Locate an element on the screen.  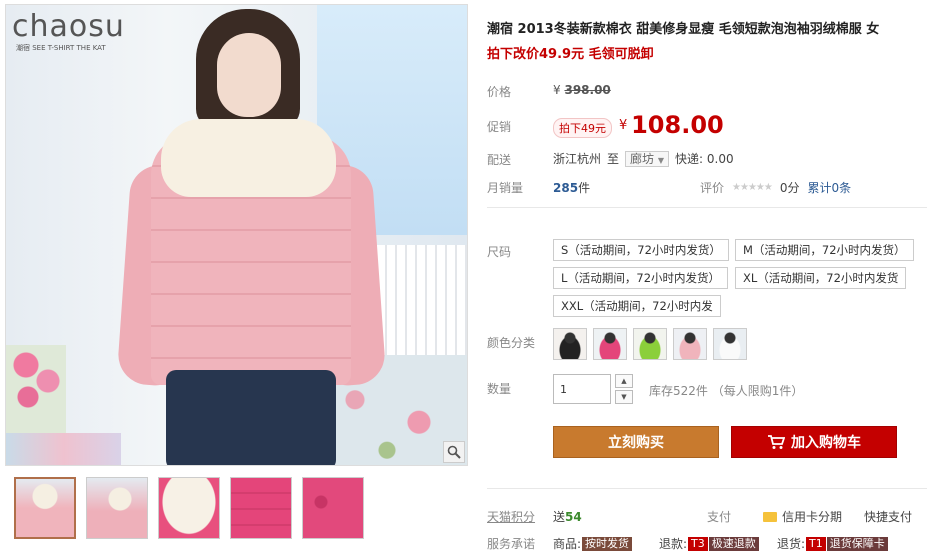
original-price-value: 398.00 is located at coordinates (587, 90).